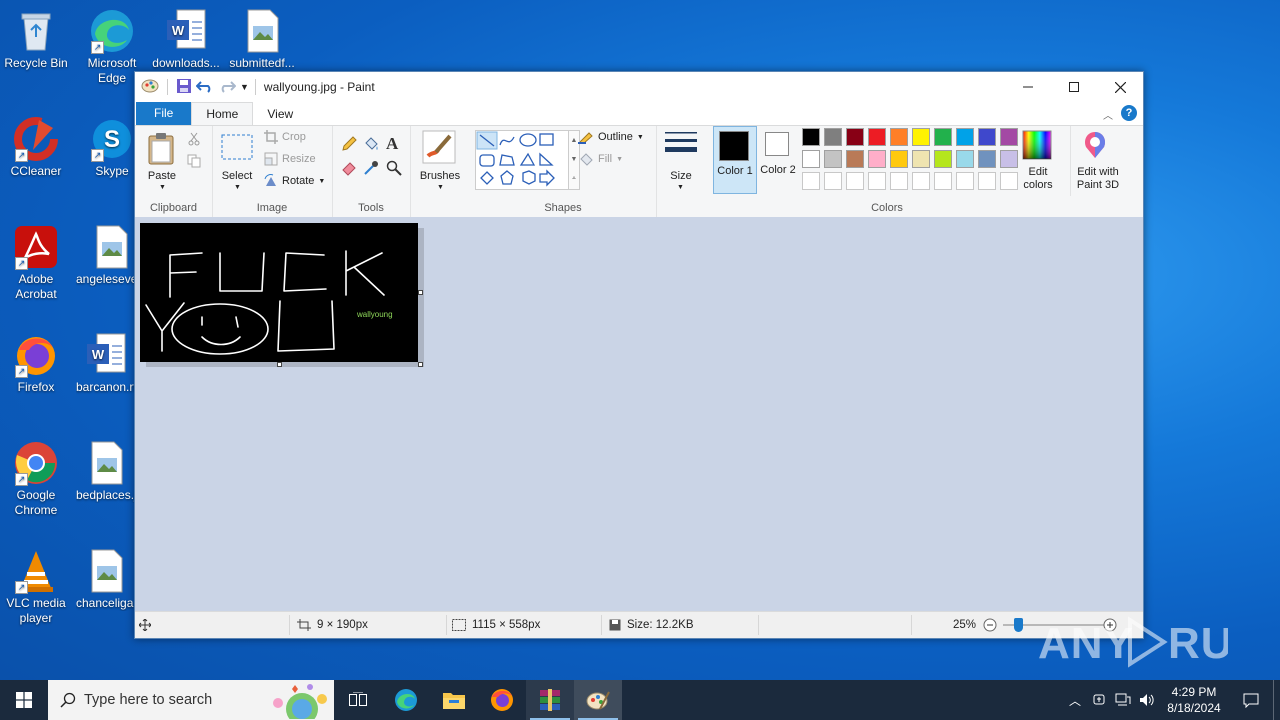  What do you see at coordinates (681, 146) in the screenshot?
I see `size-button` at bounding box center [681, 146].